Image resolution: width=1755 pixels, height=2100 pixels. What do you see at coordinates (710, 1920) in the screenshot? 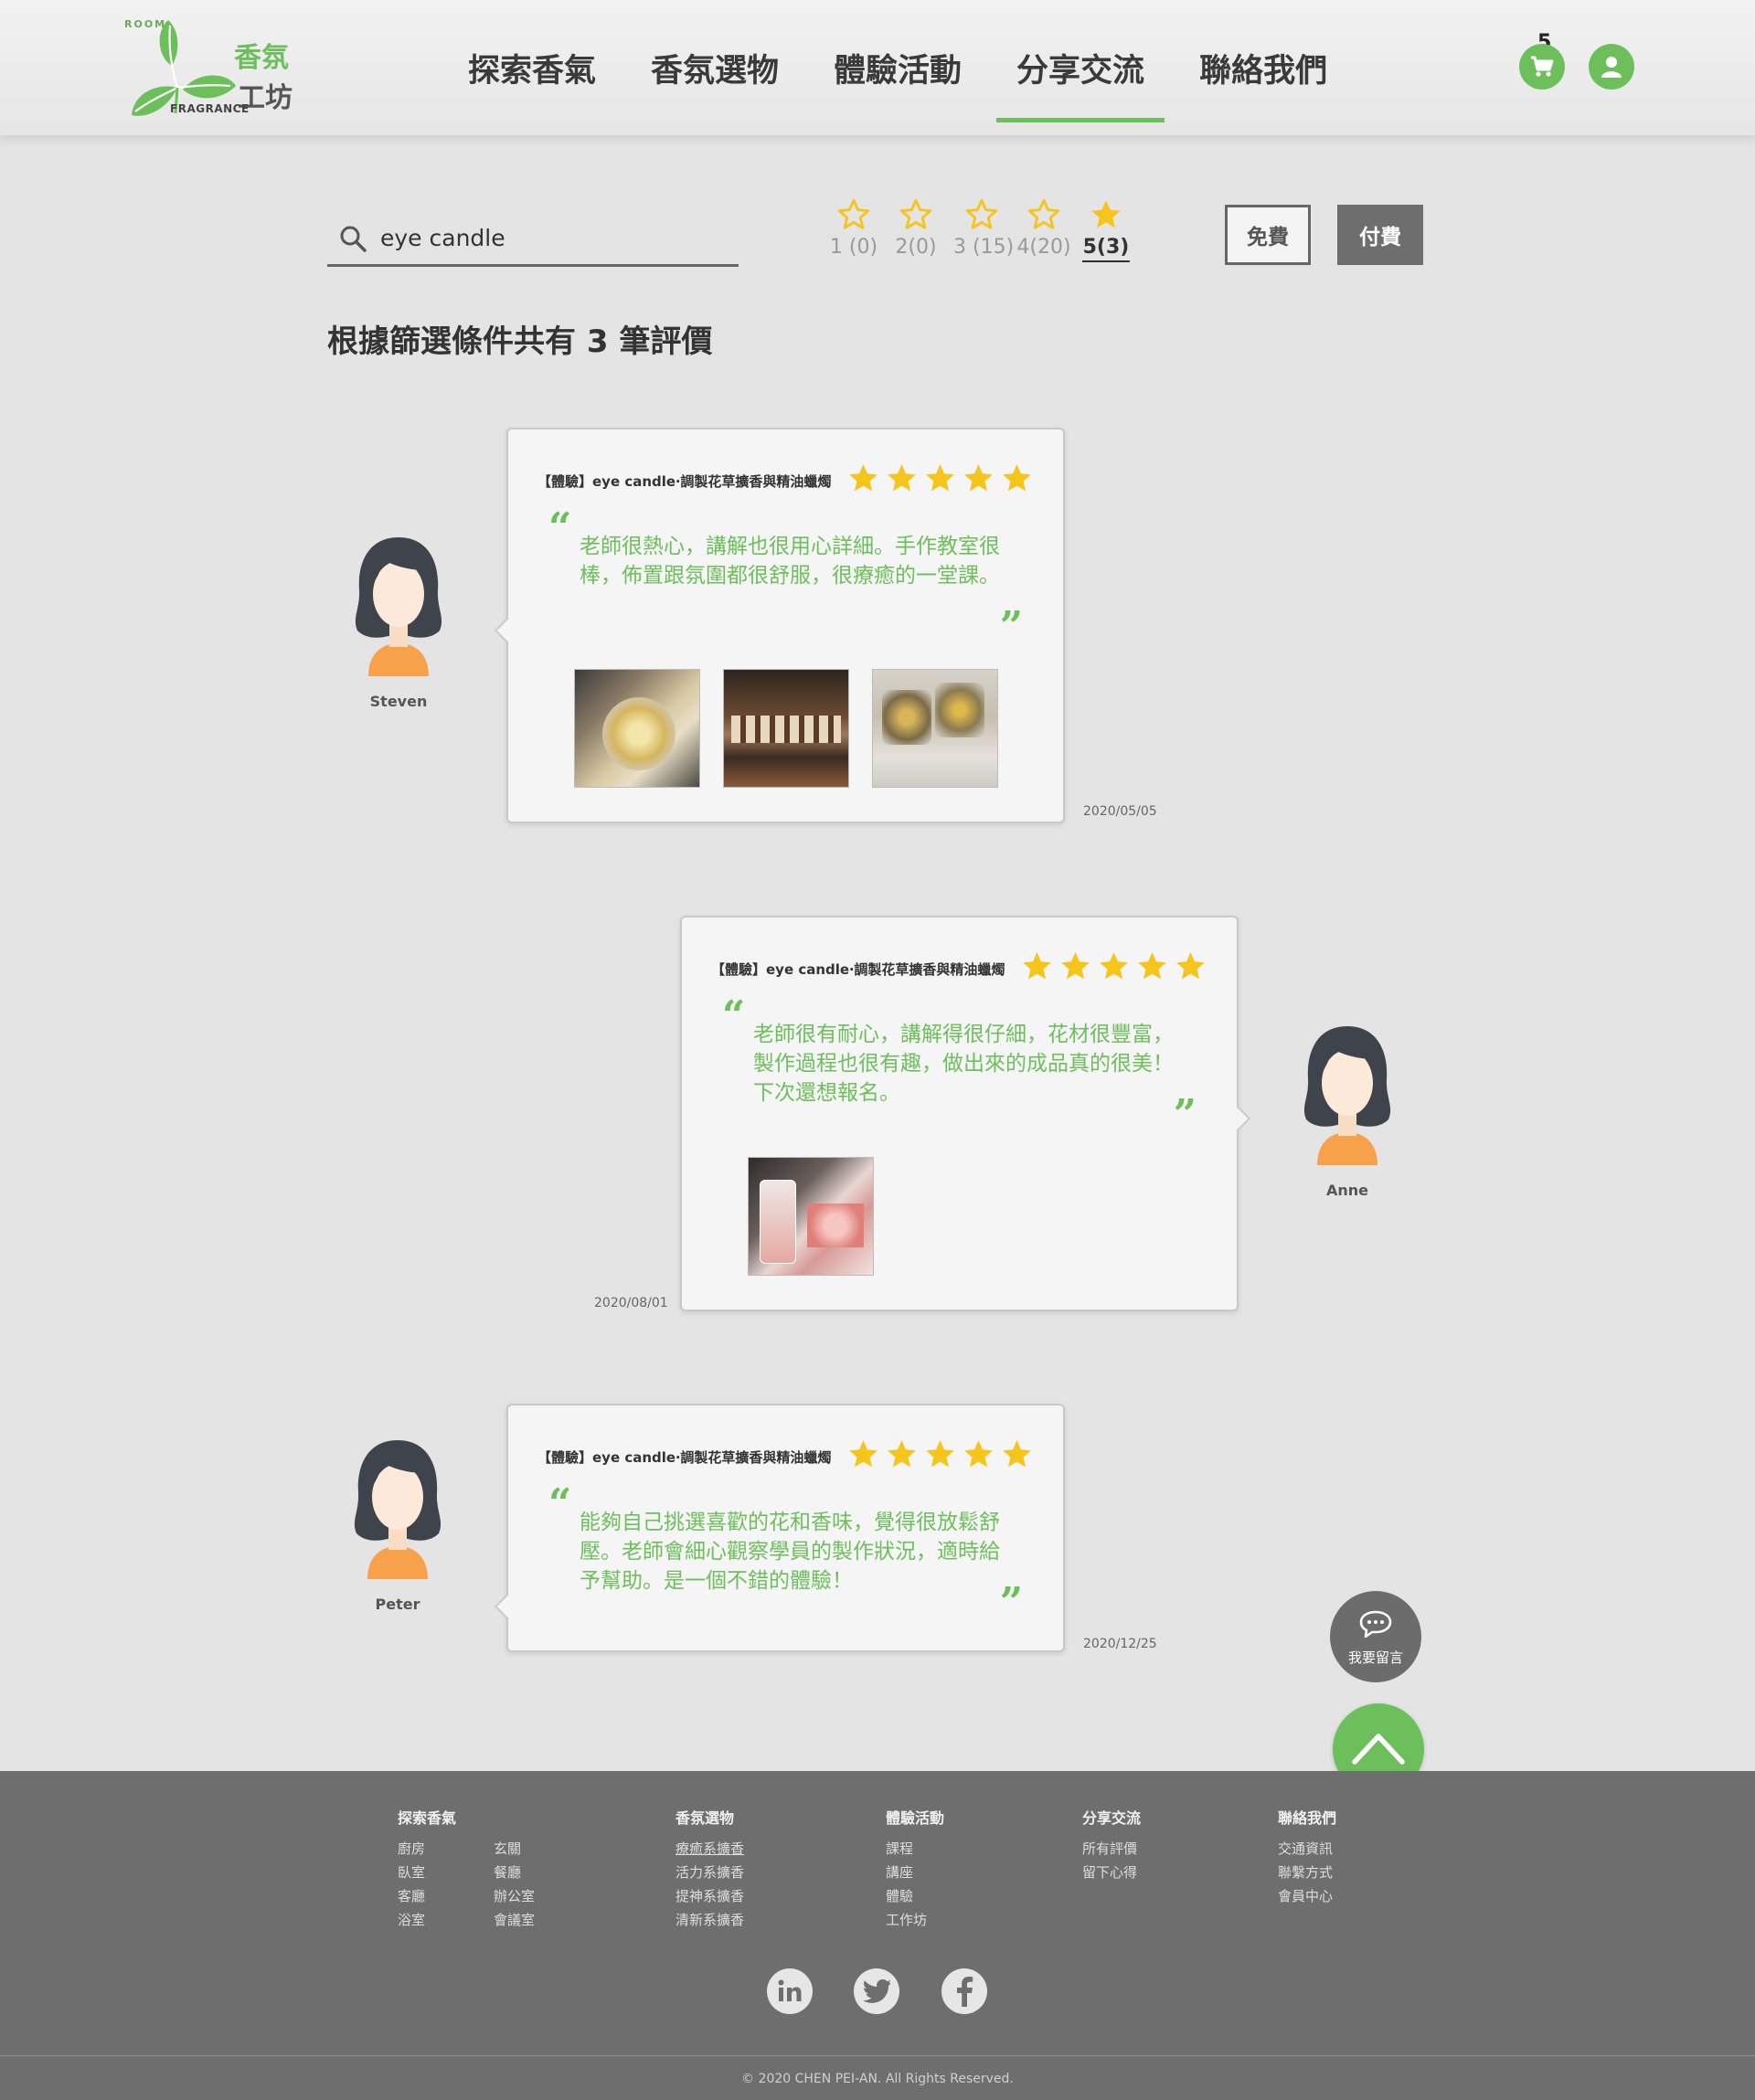
I see `footer-link: 清新系擴香` at bounding box center [710, 1920].